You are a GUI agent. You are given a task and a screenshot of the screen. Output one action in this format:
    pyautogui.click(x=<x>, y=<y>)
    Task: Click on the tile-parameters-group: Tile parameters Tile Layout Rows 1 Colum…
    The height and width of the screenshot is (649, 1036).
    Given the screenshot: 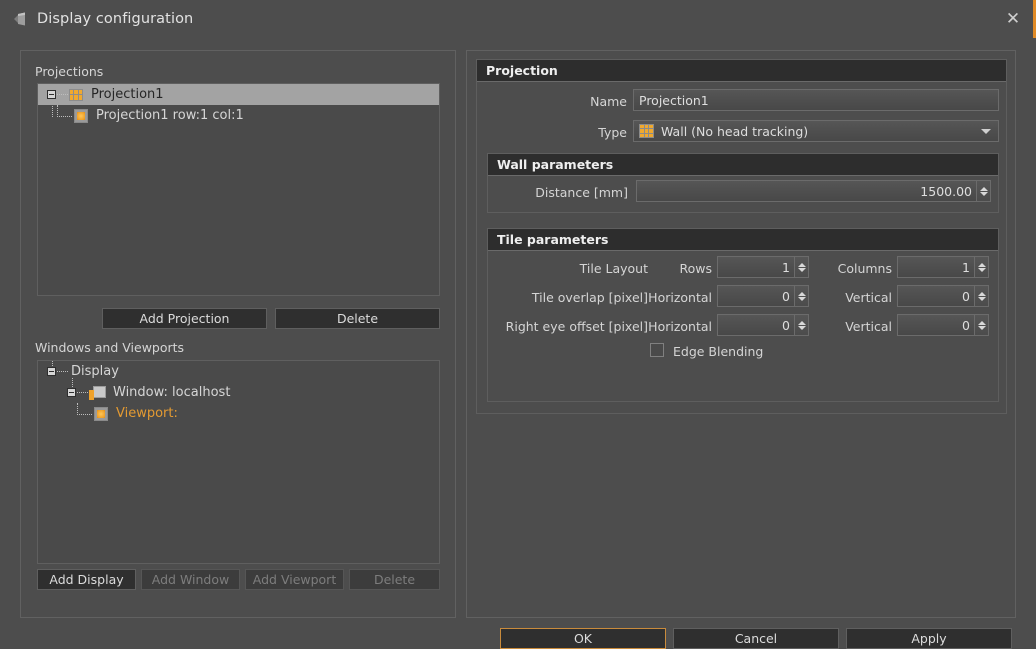 What is the action you would take?
    pyautogui.click(x=743, y=315)
    